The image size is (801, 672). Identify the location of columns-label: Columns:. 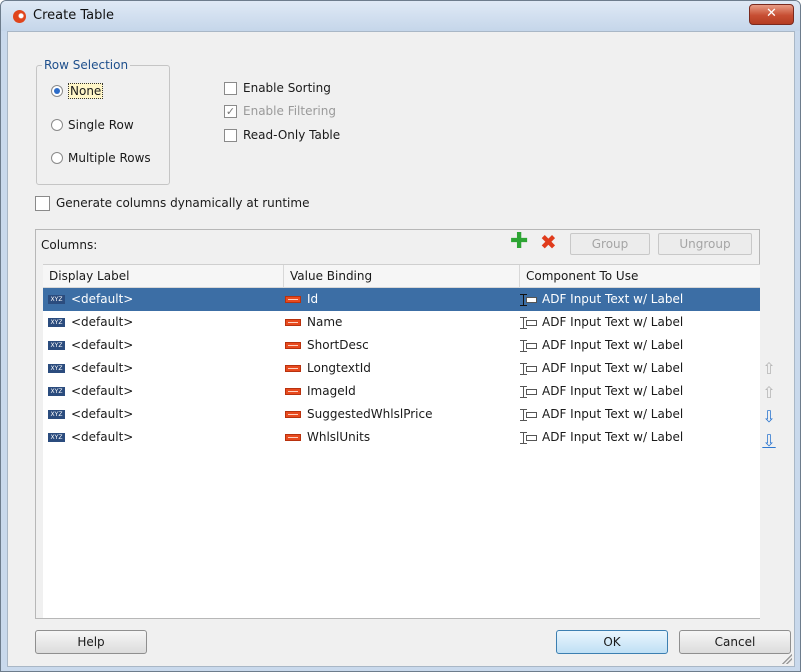
(69, 245).